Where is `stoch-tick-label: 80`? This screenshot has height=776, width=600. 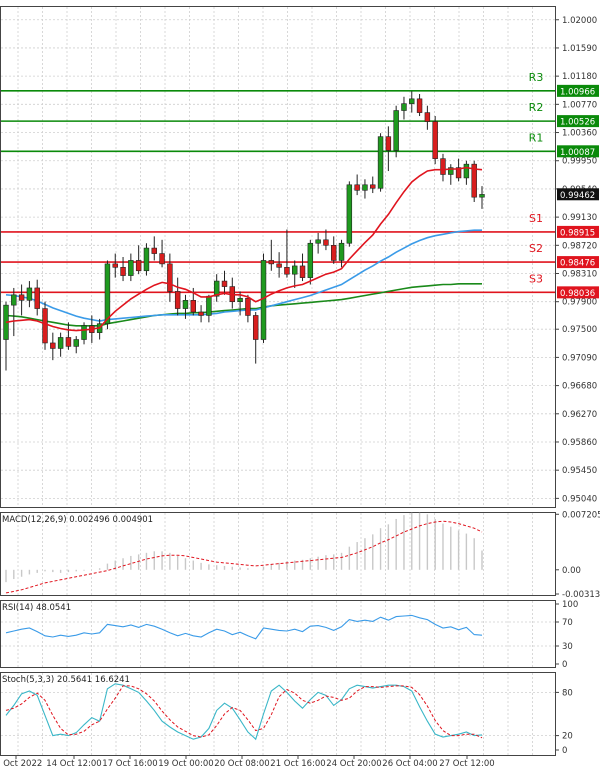 stoch-tick-label: 80 is located at coordinates (567, 693).